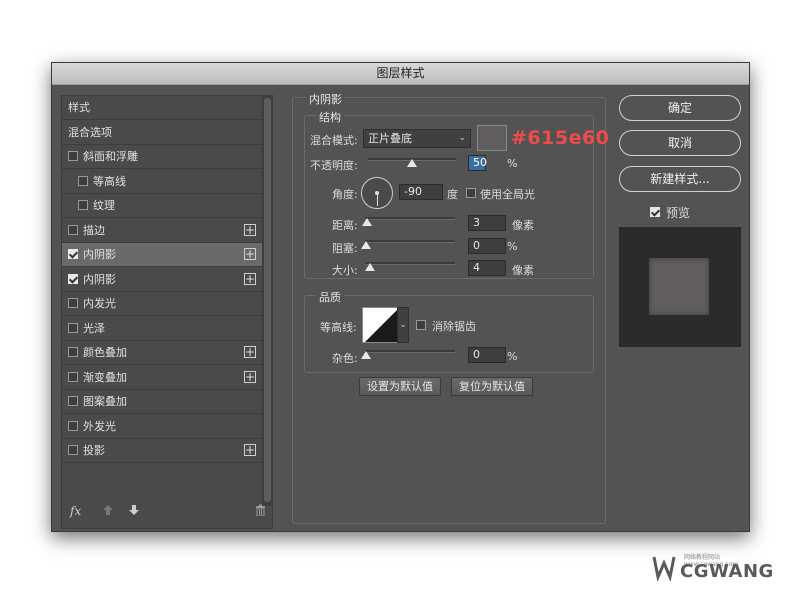 The width and height of the screenshot is (800, 600). What do you see at coordinates (512, 356) in the screenshot?
I see `noise-unit: %` at bounding box center [512, 356].